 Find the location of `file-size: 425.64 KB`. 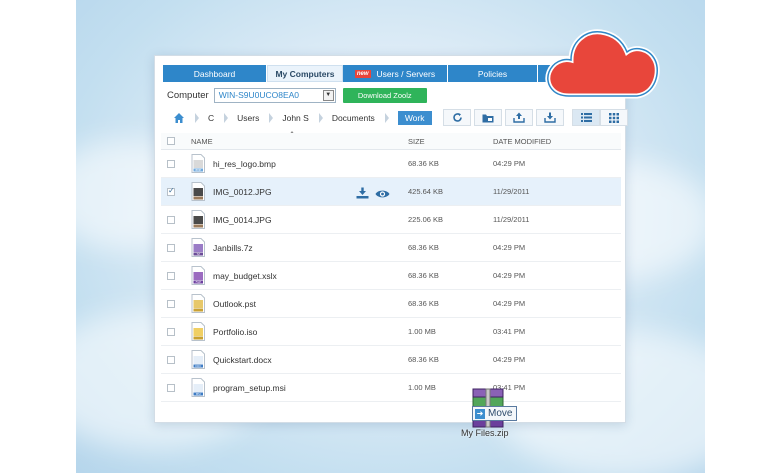

file-size: 425.64 KB is located at coordinates (426, 191).